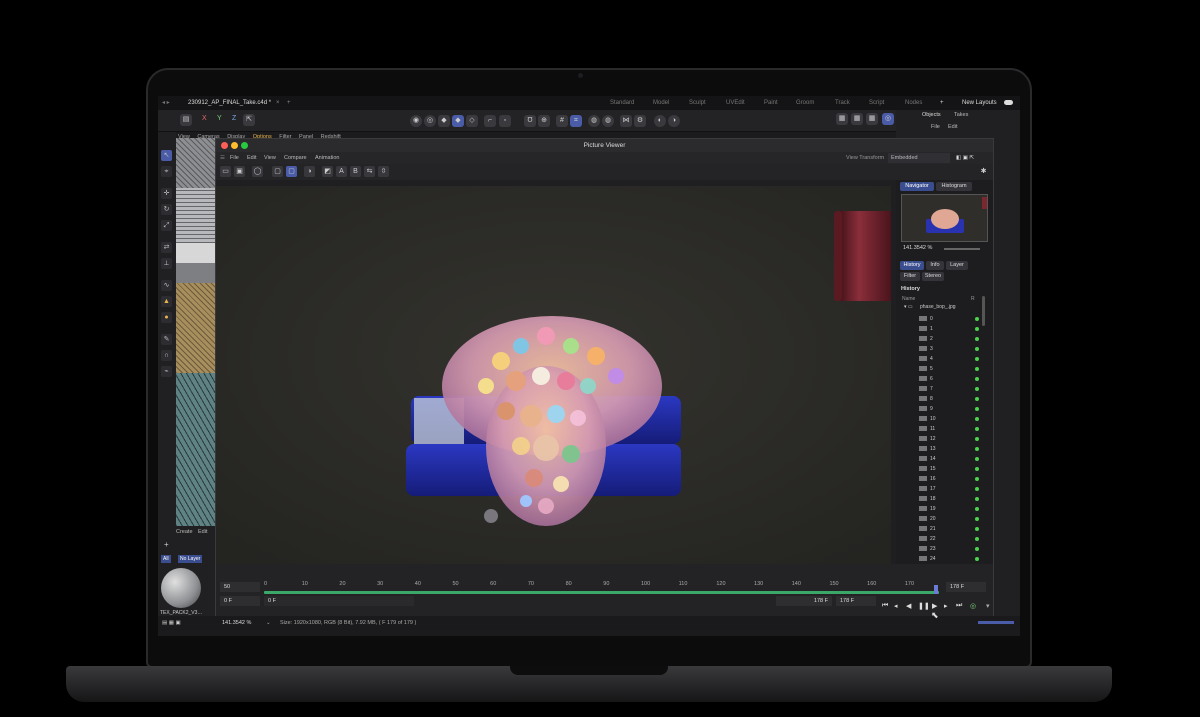 The image size is (1200, 717). What do you see at coordinates (931, 115) in the screenshot?
I see `tab-objects: Objects` at bounding box center [931, 115].